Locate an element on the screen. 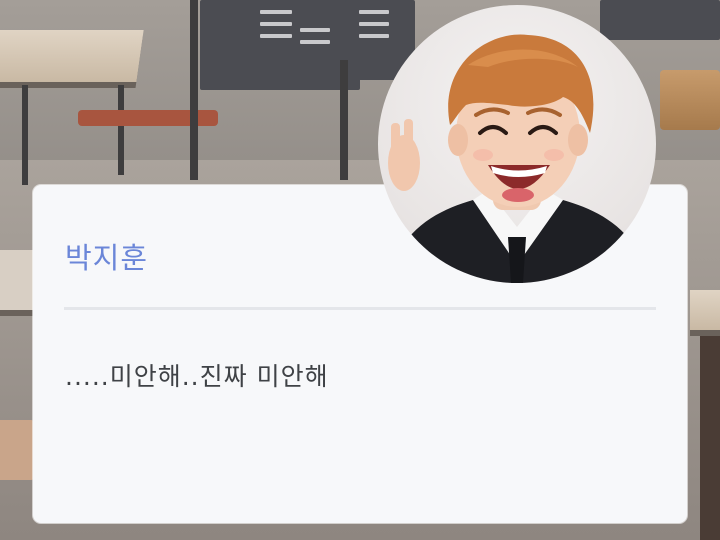  chair-back-wood is located at coordinates (690, 100).